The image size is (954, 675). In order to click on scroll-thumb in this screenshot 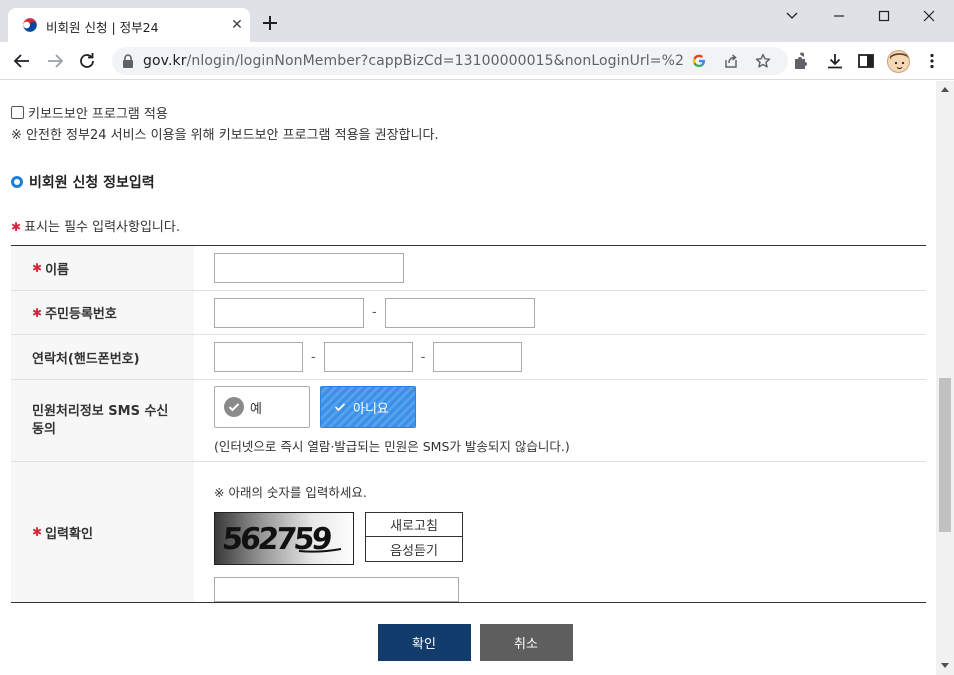, I will do `click(945, 455)`.